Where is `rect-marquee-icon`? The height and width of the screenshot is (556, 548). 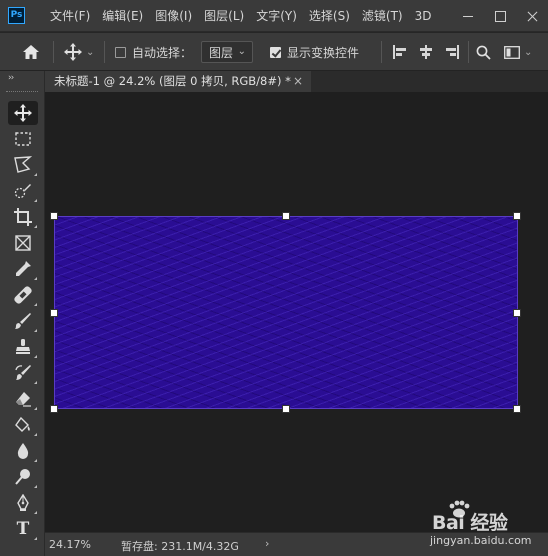
rect-marquee-icon is located at coordinates (23, 139).